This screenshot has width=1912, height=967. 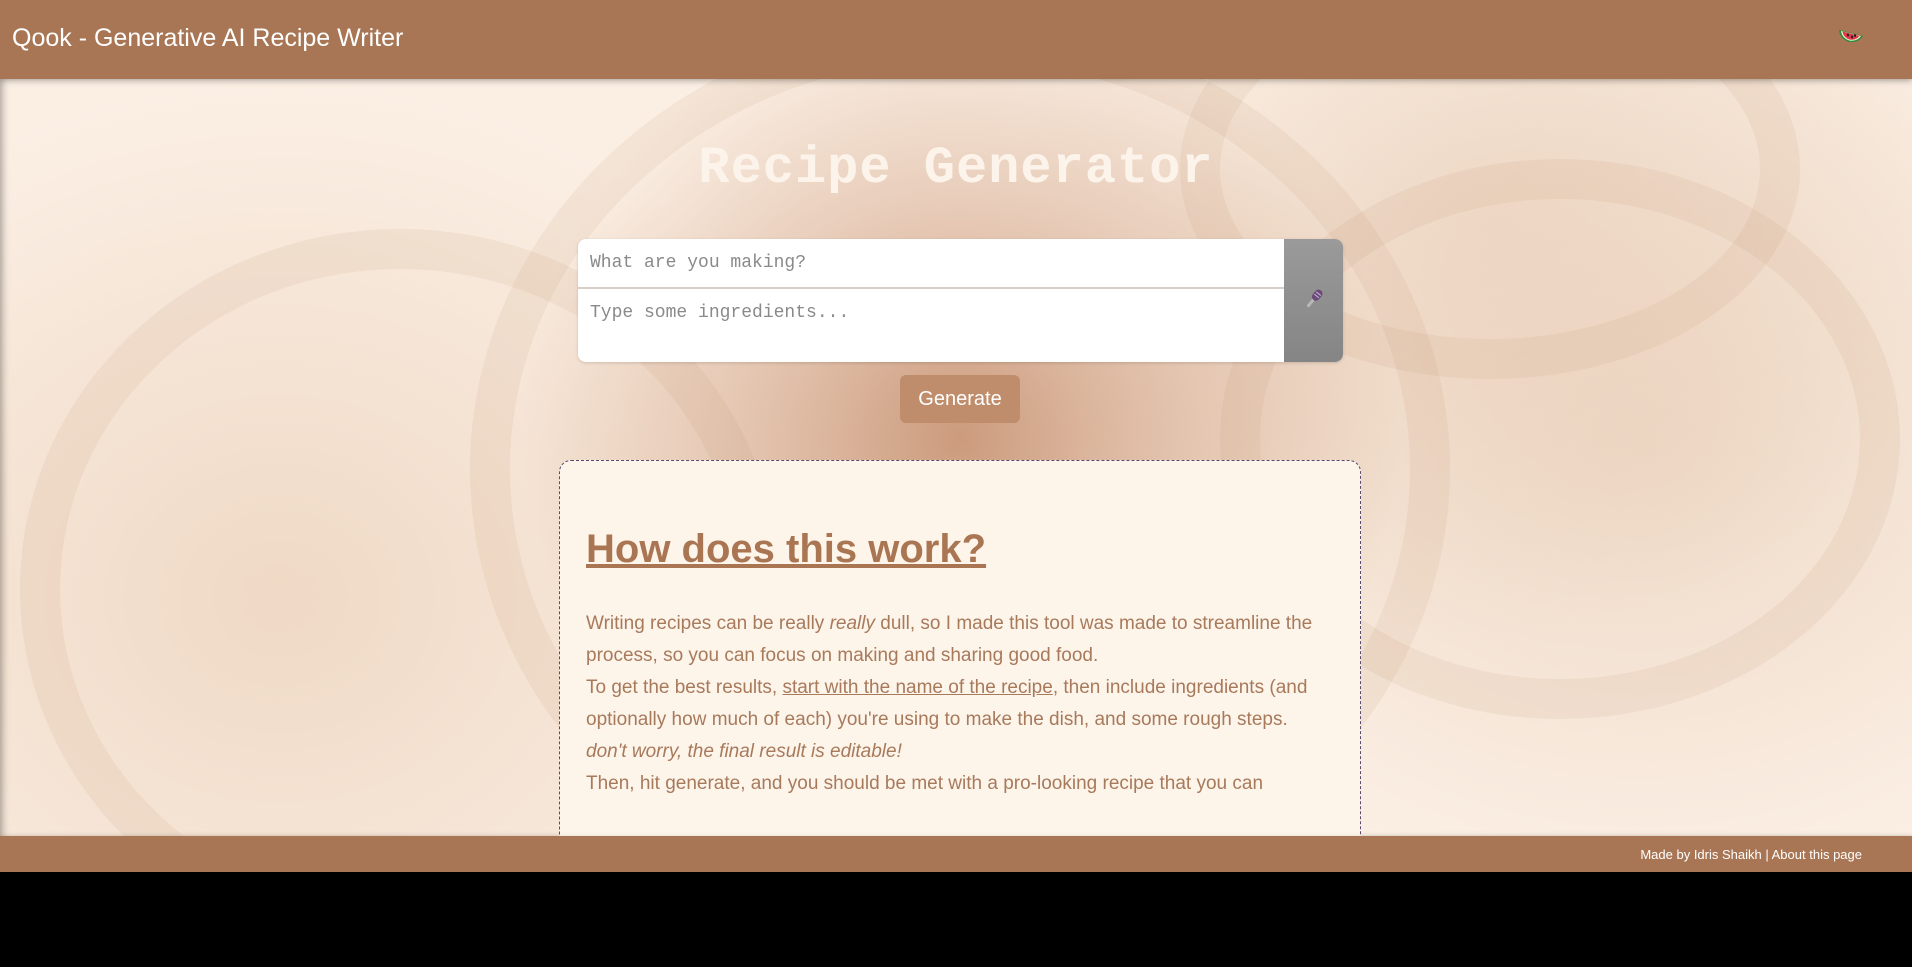 What do you see at coordinates (917, 687) in the screenshot?
I see `recipe-name-tip-link: start with the name of the recipe` at bounding box center [917, 687].